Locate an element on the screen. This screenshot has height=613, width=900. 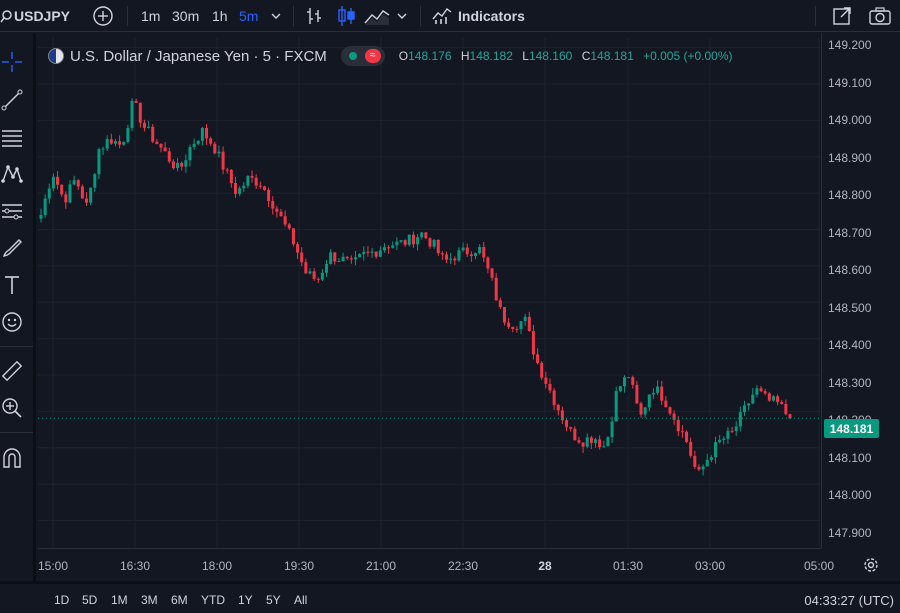
interval-30m-label: 30m is located at coordinates (186, 16).